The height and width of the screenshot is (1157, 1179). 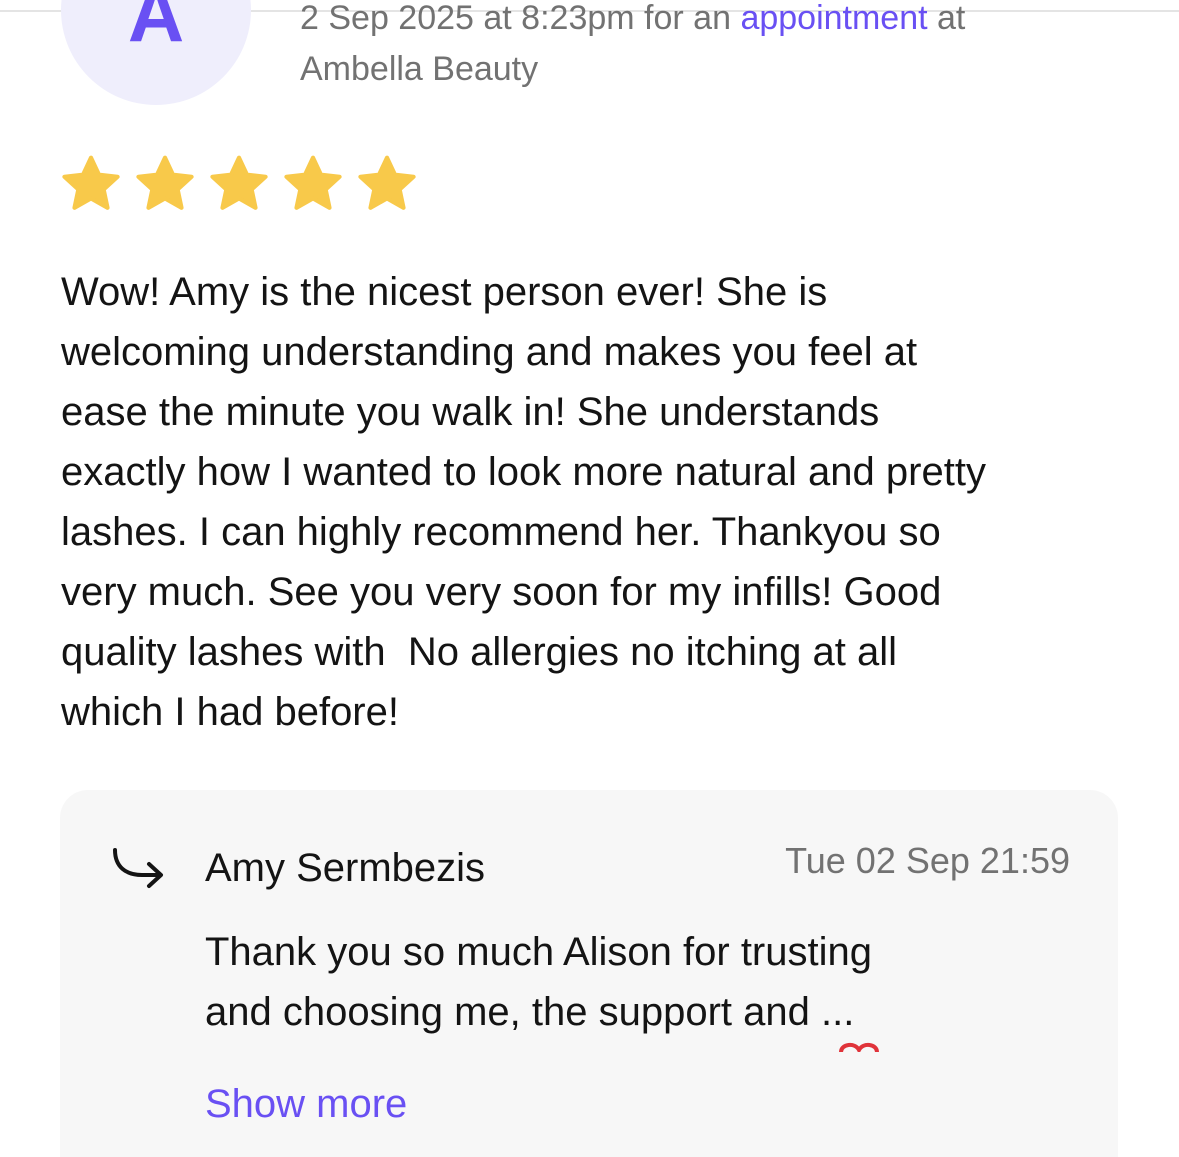 What do you see at coordinates (138, 868) in the screenshot?
I see `reply-arrow-icon` at bounding box center [138, 868].